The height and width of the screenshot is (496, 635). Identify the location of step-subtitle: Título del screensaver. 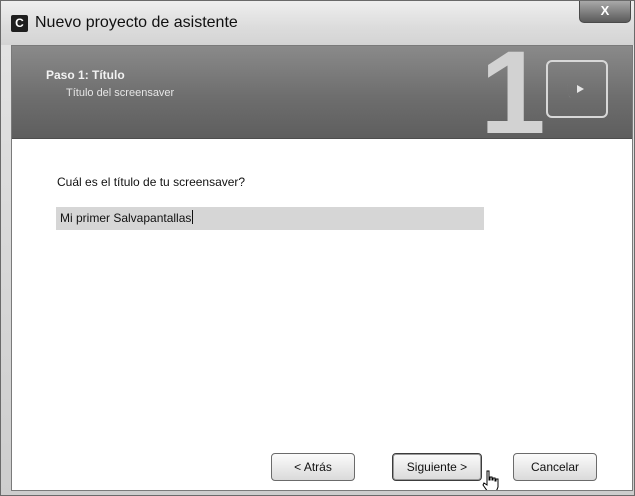
(120, 93).